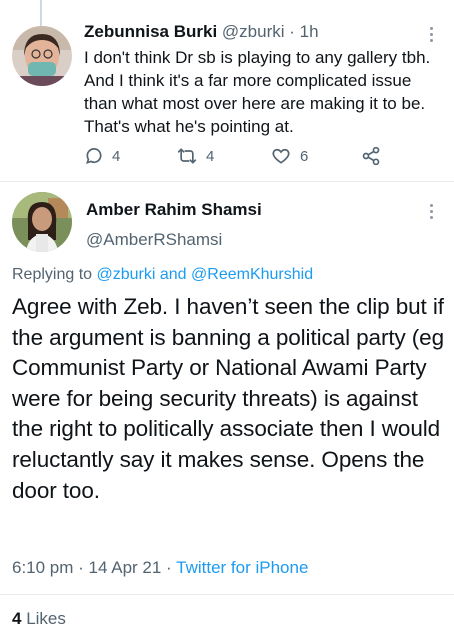 The image size is (454, 640). I want to click on likes-label: Likes, so click(46, 618).